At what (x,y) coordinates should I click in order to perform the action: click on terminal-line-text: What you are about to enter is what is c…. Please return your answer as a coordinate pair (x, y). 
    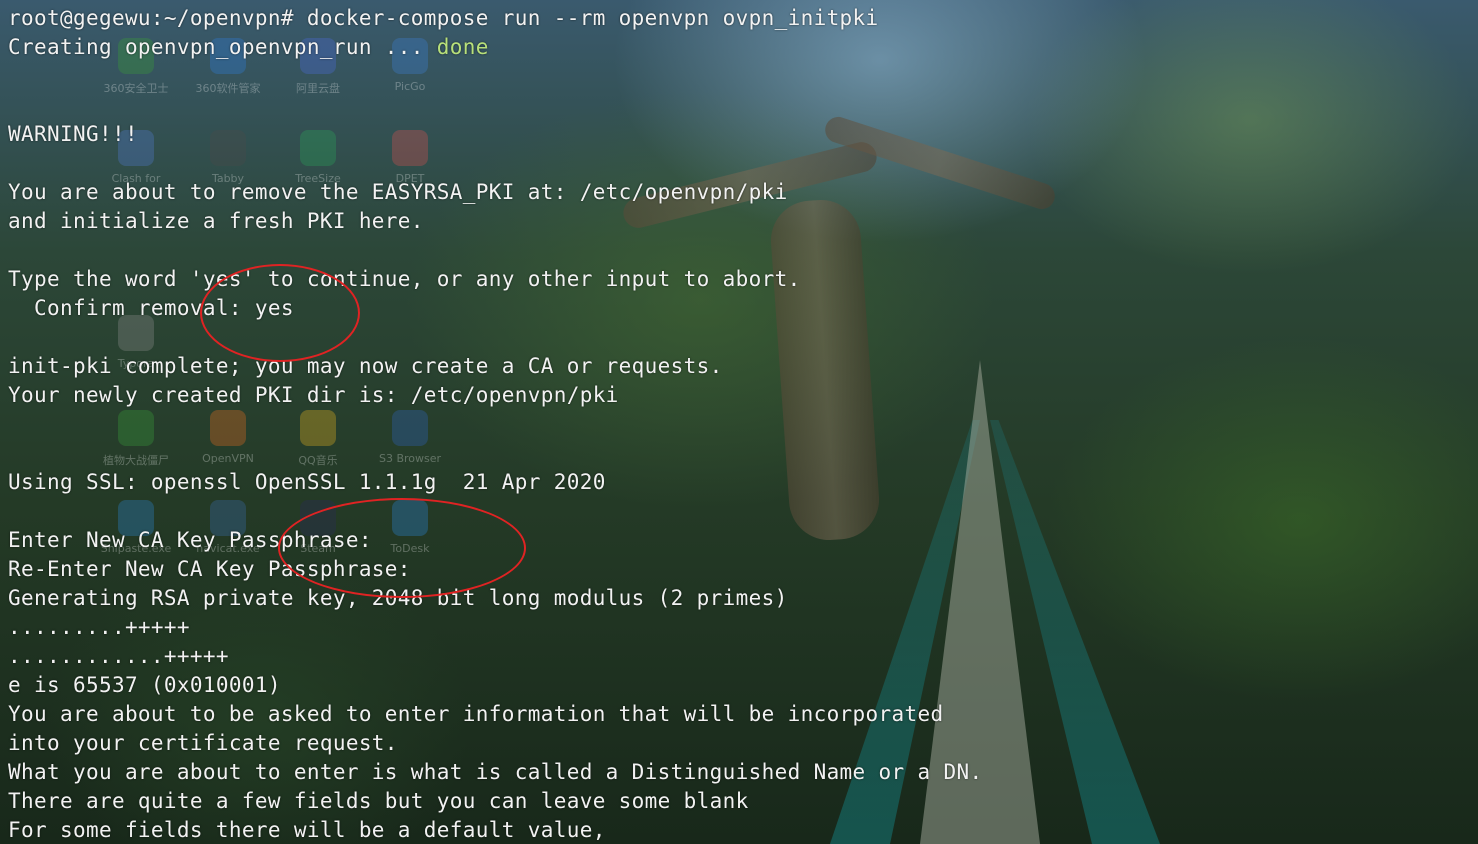
    Looking at the image, I should click on (495, 772).